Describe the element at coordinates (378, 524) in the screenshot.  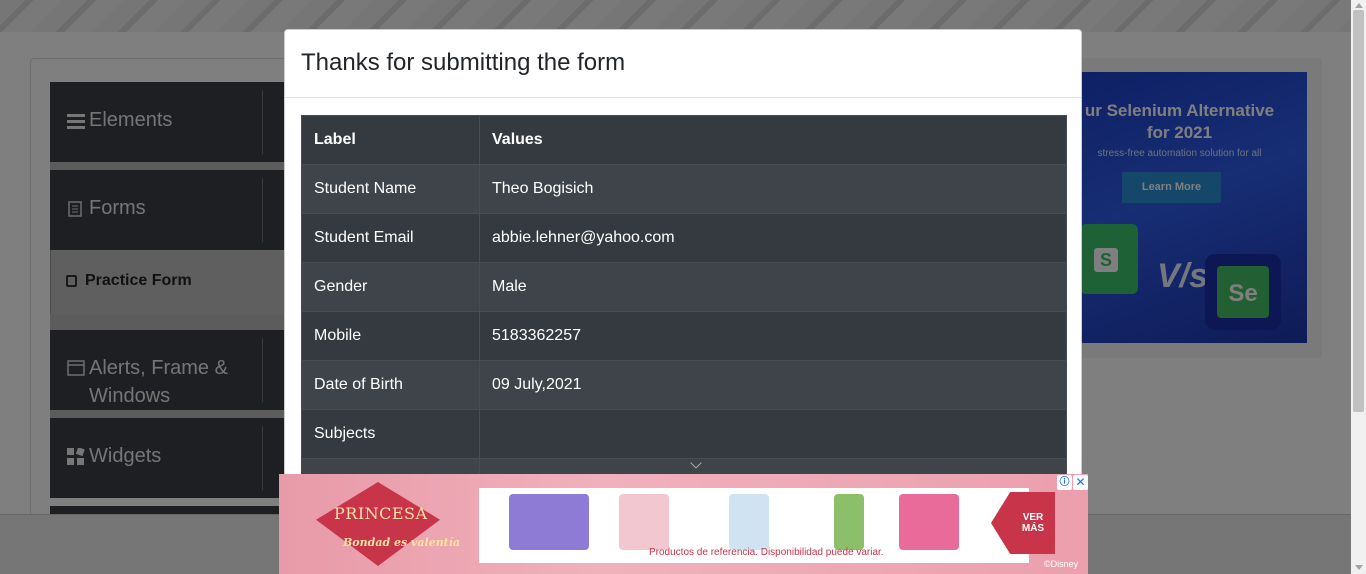
I see `princesa-badge` at that location.